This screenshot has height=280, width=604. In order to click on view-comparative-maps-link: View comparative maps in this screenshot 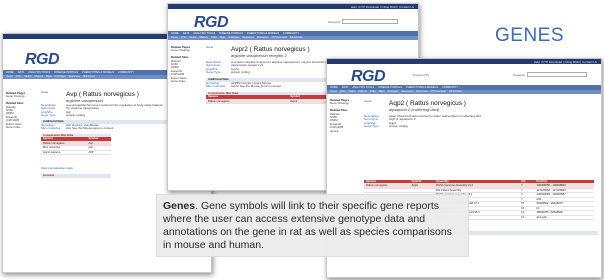, I will do `click(57, 169)`.